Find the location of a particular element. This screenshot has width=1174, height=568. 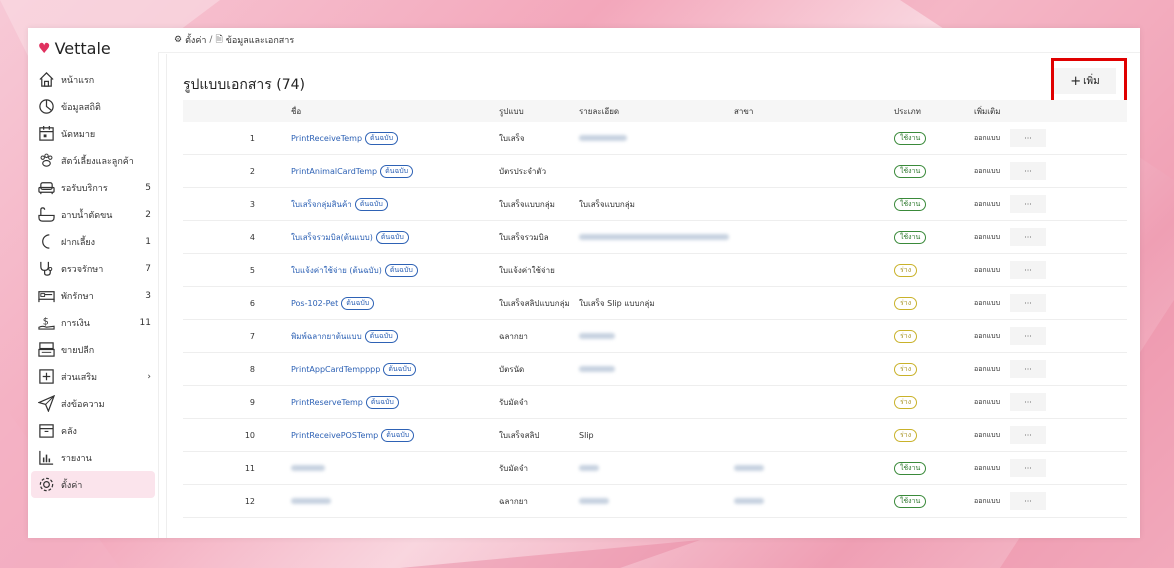

sidebar-item-count: 11 is located at coordinates (145, 322).